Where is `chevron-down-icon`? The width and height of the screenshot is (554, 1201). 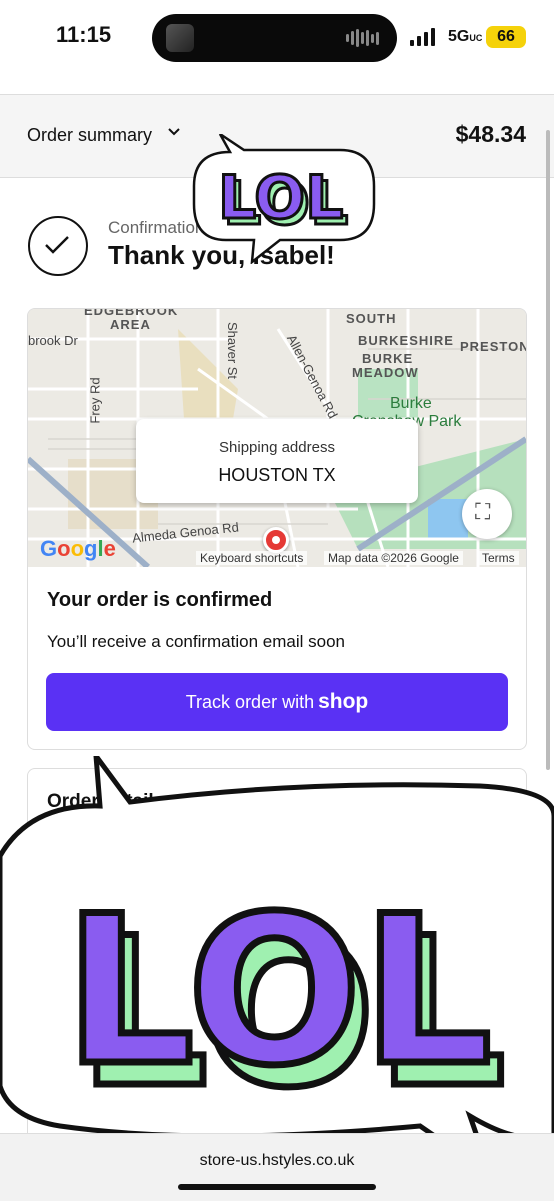 chevron-down-icon is located at coordinates (174, 133).